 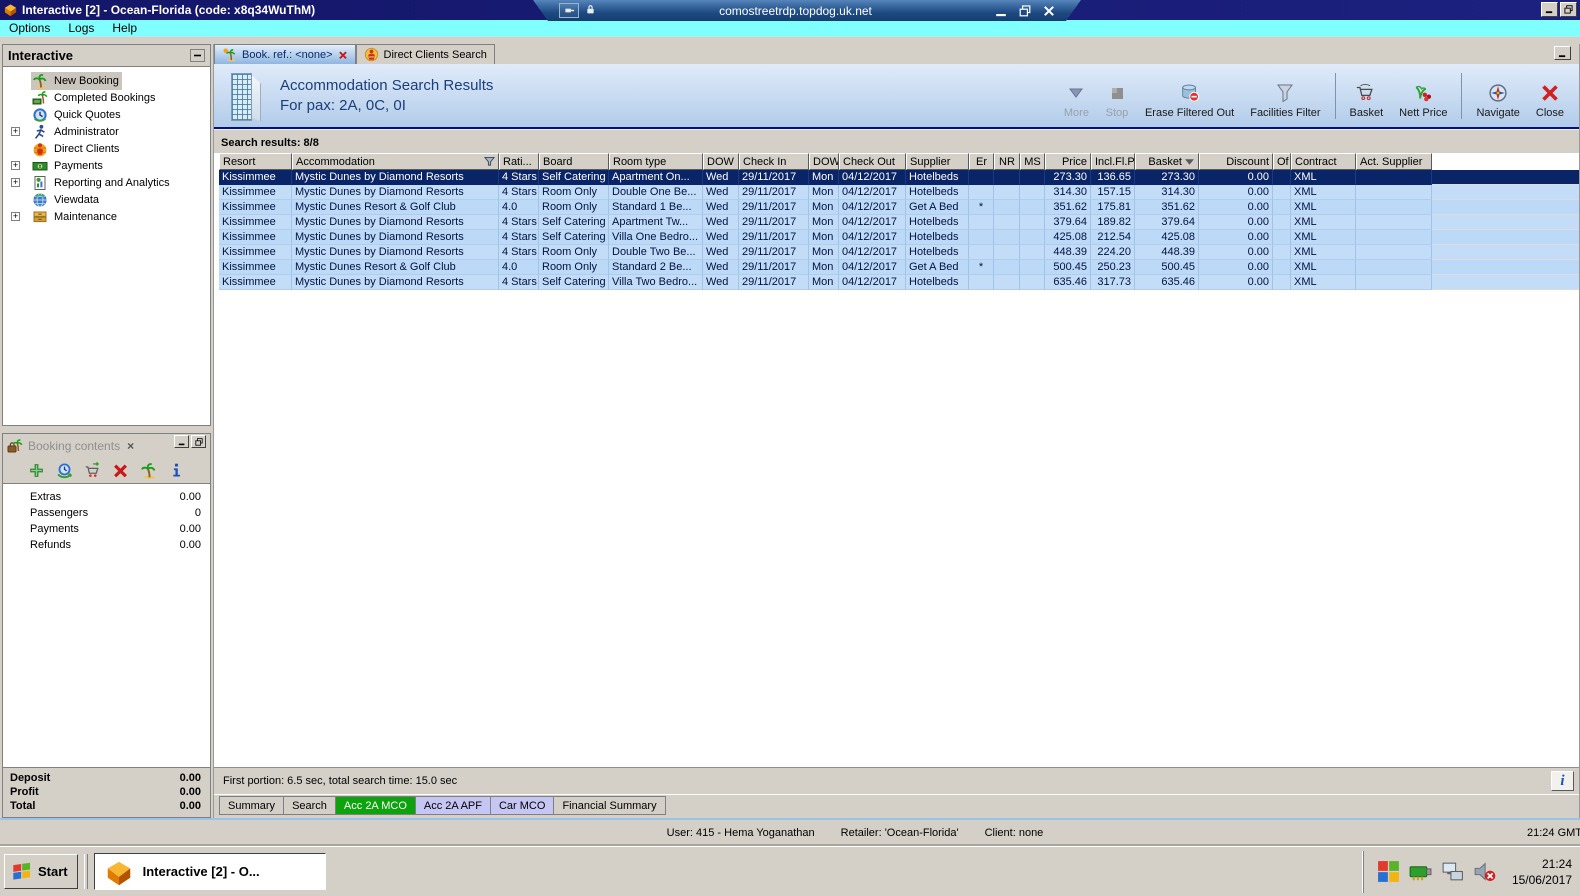 What do you see at coordinates (130, 446) in the screenshot?
I see `booking-contents-close-icon: ×` at bounding box center [130, 446].